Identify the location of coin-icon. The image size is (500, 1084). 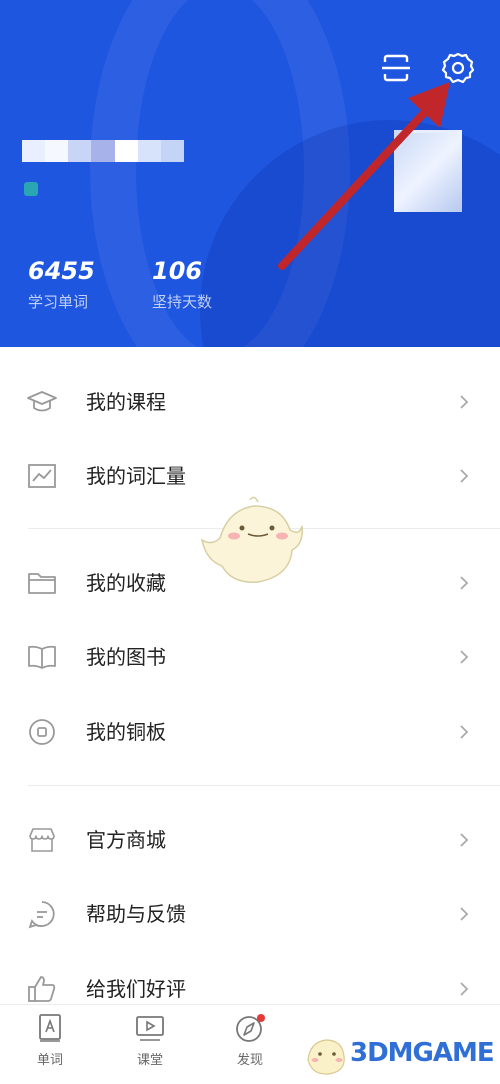
(42, 732).